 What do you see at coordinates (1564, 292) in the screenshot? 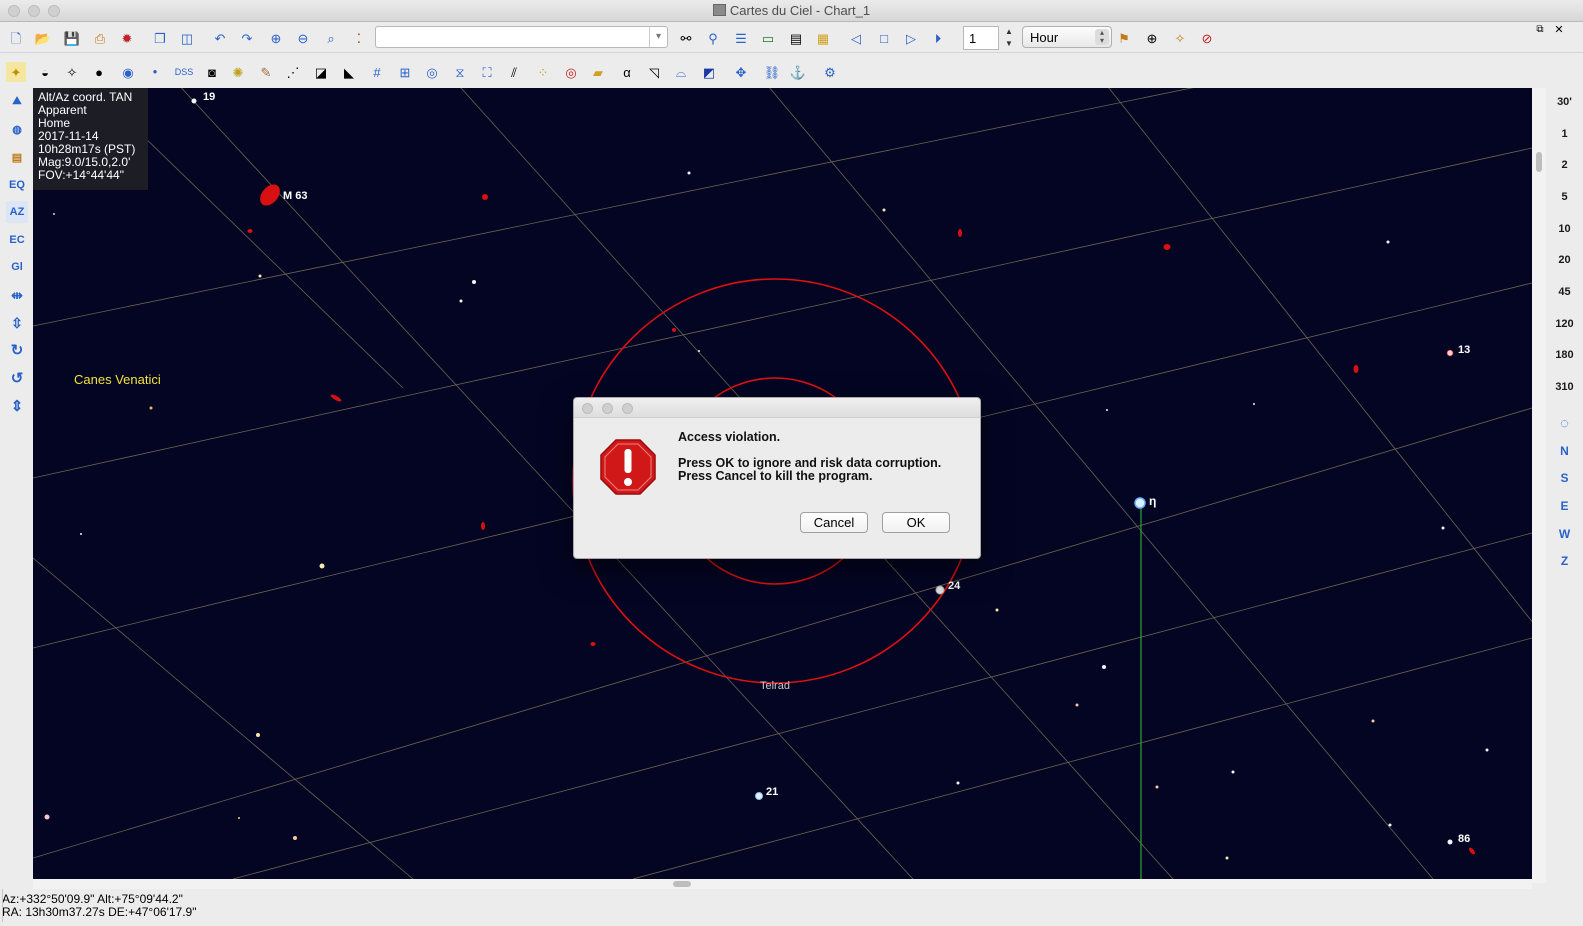
I see `fov-button-45: 45` at bounding box center [1564, 292].